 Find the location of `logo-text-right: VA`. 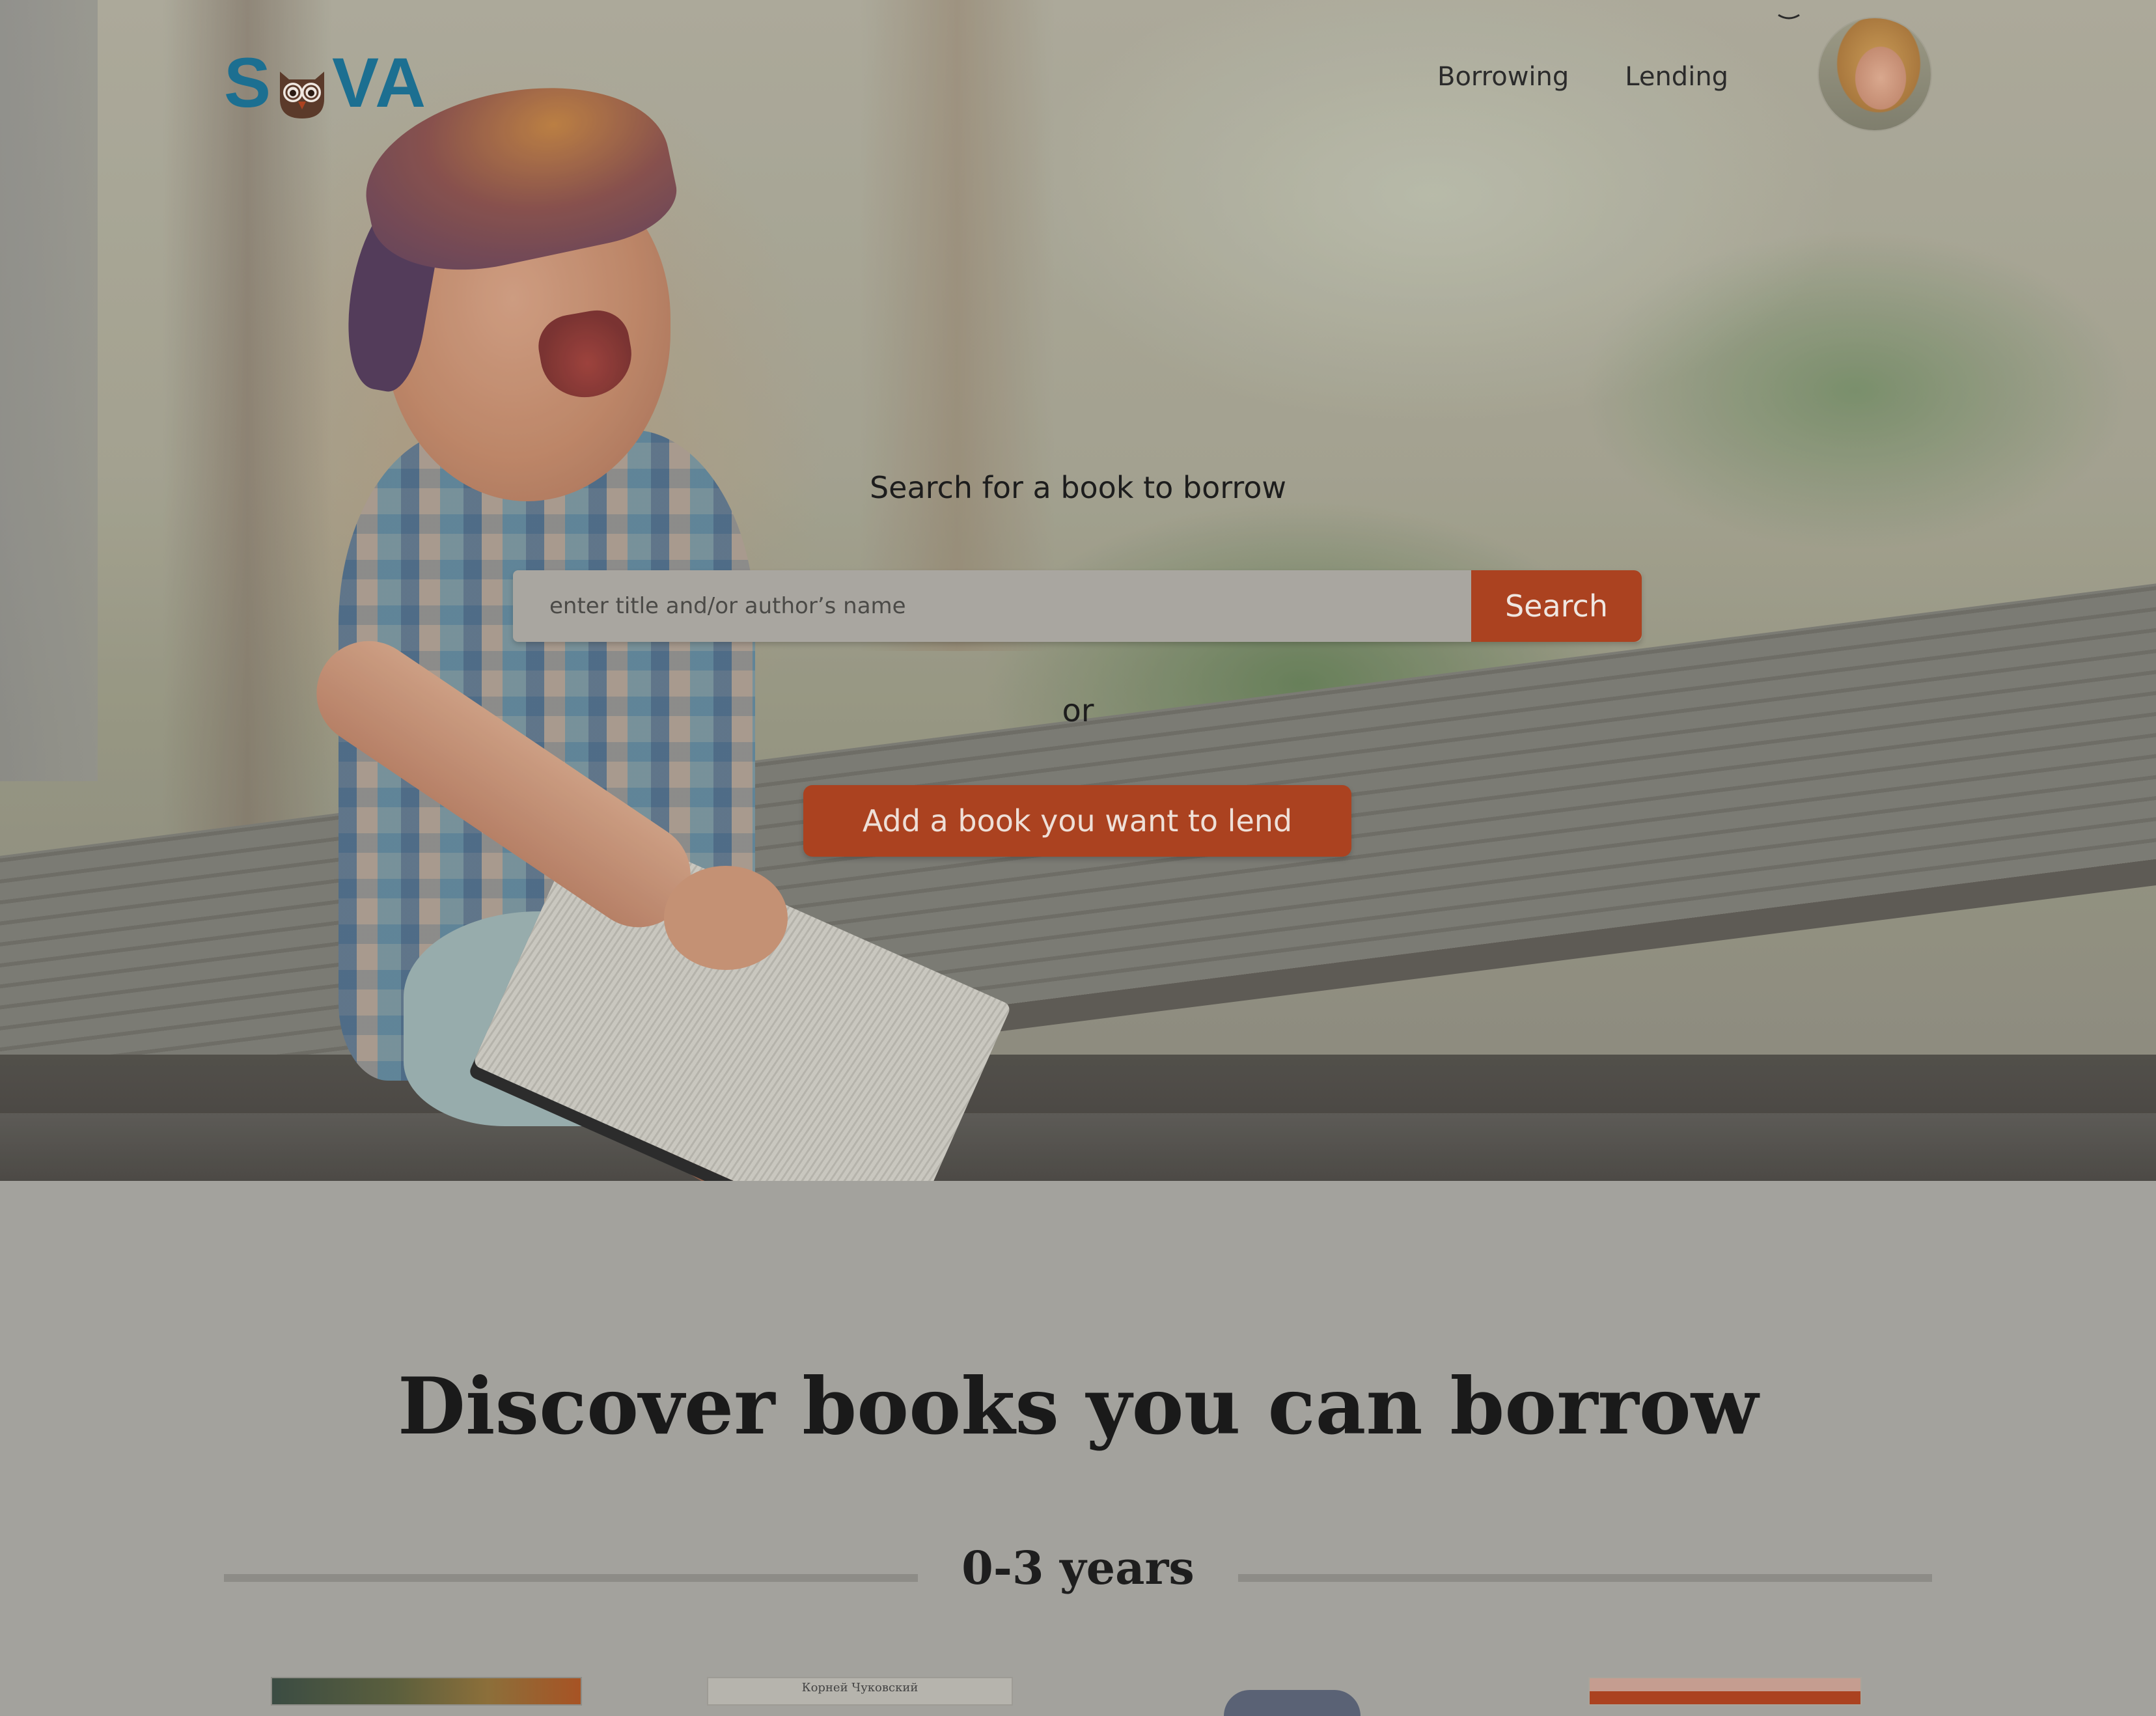

logo-text-right: VA is located at coordinates (380, 82).